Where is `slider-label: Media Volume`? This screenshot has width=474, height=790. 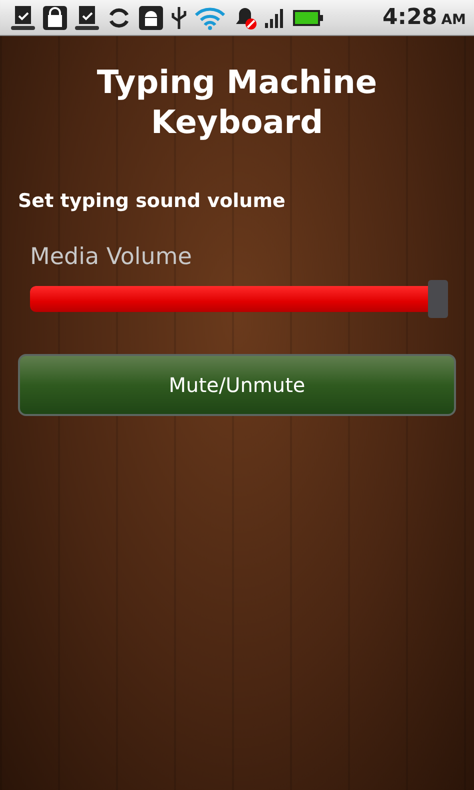
slider-label: Media Volume is located at coordinates (111, 257).